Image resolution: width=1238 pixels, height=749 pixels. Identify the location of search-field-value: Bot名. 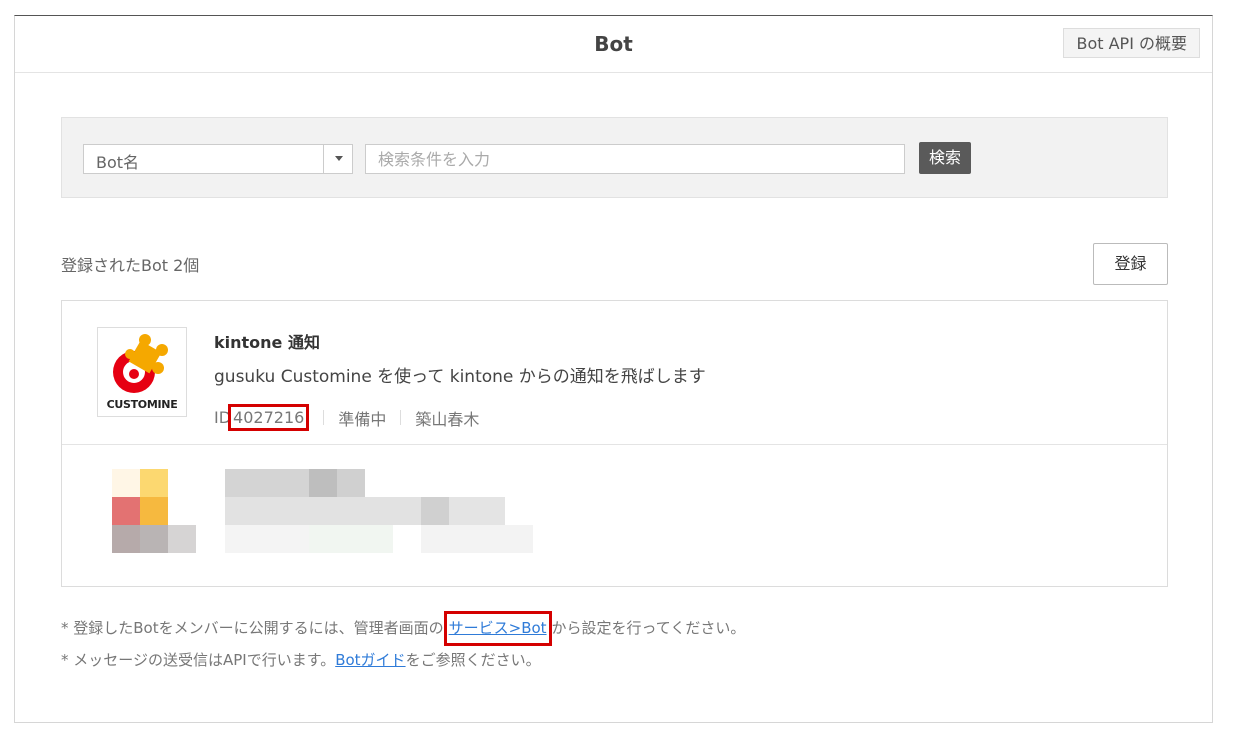
(118, 162).